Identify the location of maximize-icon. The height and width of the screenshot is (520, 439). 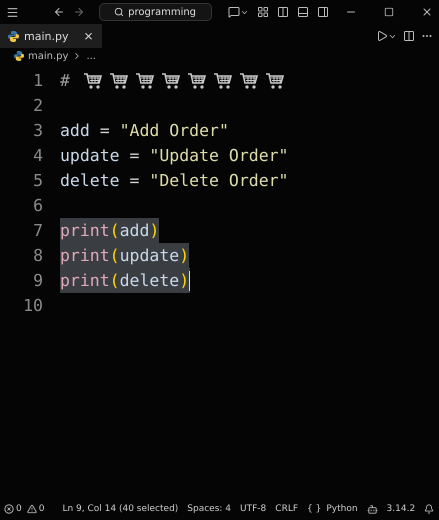
(389, 12).